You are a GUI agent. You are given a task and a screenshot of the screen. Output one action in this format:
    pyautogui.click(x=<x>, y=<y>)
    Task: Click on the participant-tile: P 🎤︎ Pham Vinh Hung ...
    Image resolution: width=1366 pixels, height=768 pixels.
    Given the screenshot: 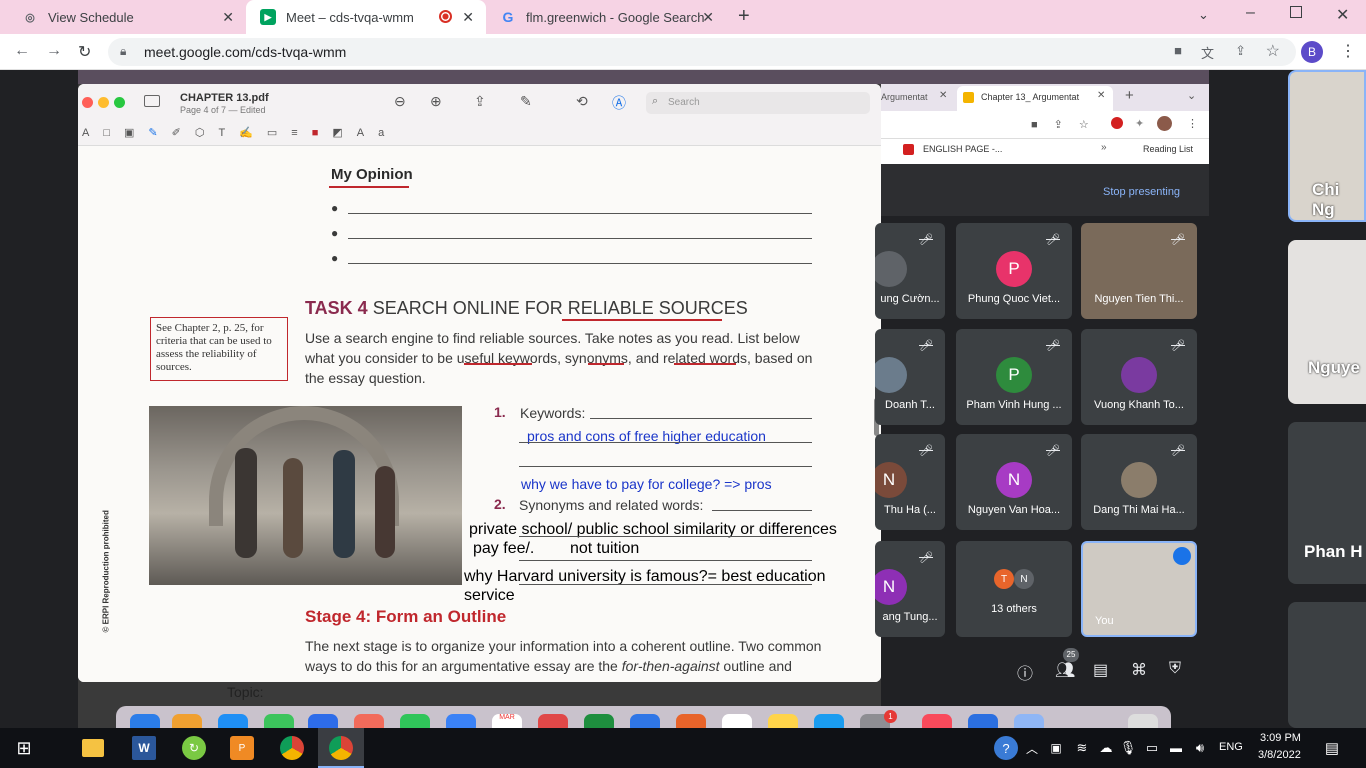 What is the action you would take?
    pyautogui.click(x=1014, y=377)
    